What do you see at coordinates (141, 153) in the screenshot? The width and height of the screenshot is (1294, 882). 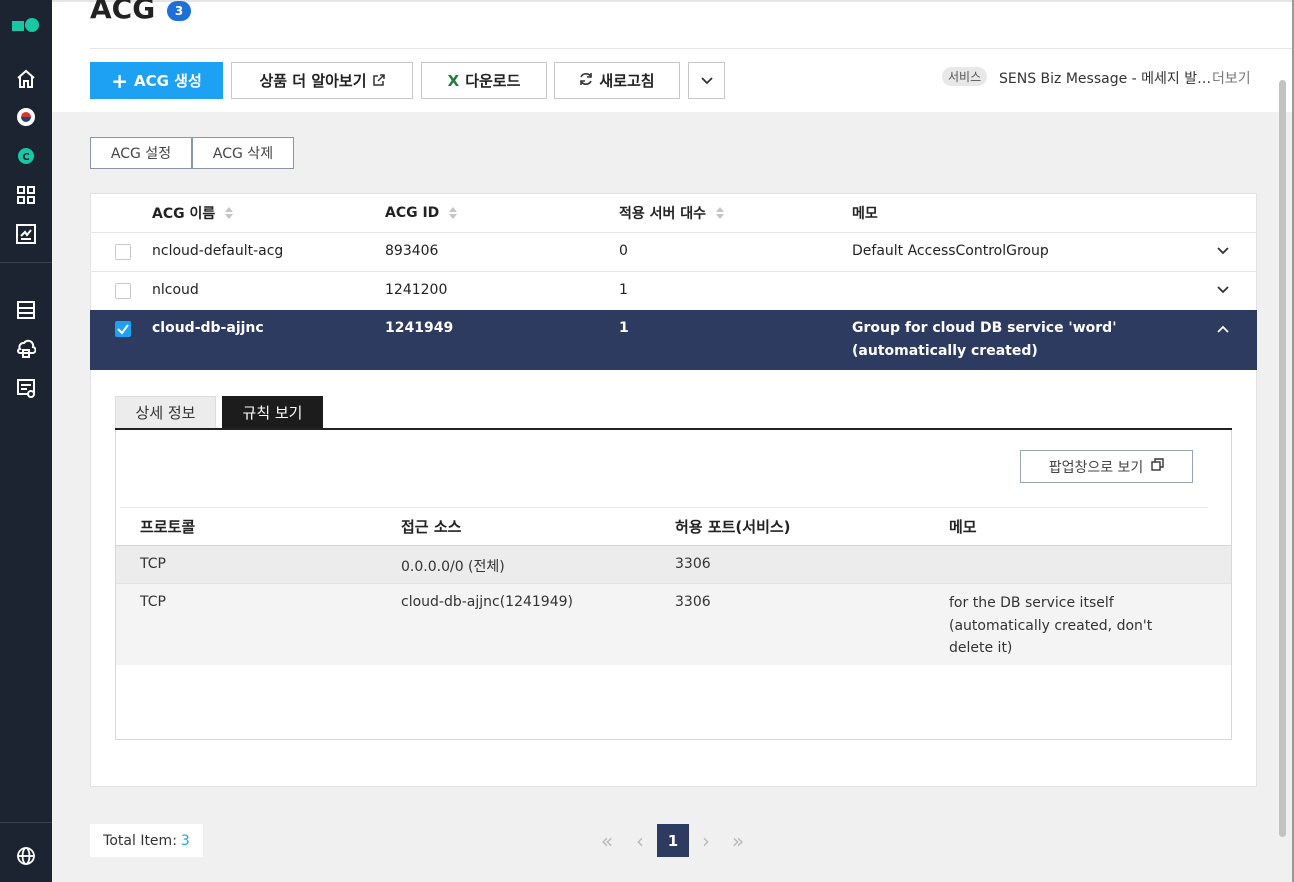 I see `acg-settings-button: ACG 설정` at bounding box center [141, 153].